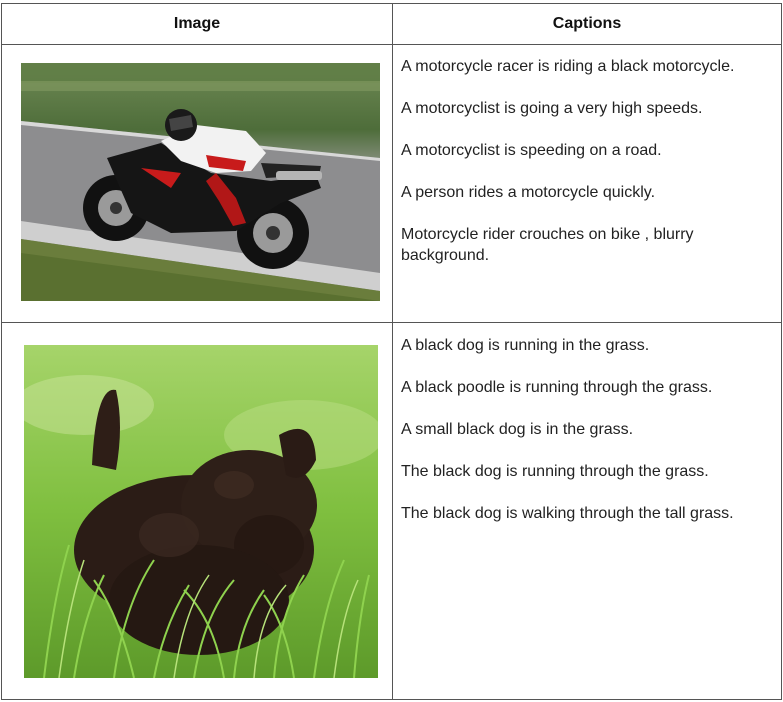  What do you see at coordinates (517, 429) in the screenshot?
I see `caption-text: A small black dog is in the grass.` at bounding box center [517, 429].